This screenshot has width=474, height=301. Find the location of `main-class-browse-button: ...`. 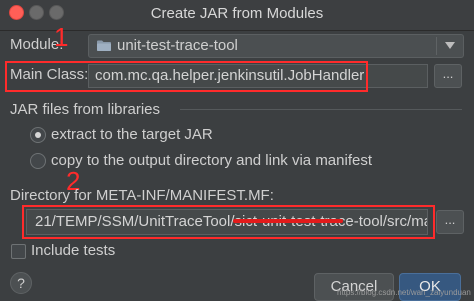

main-class-browse-button: ... is located at coordinates (448, 76).